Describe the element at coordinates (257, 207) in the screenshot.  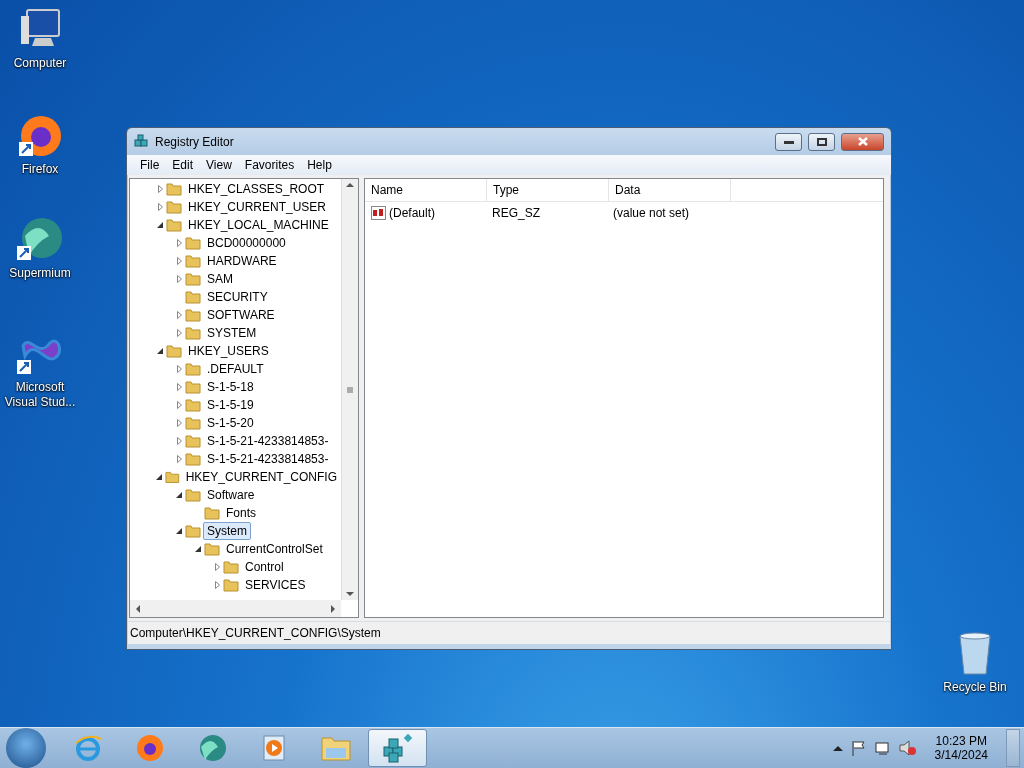
I see `tree-item: HKEY_CURRENT_USER` at that location.